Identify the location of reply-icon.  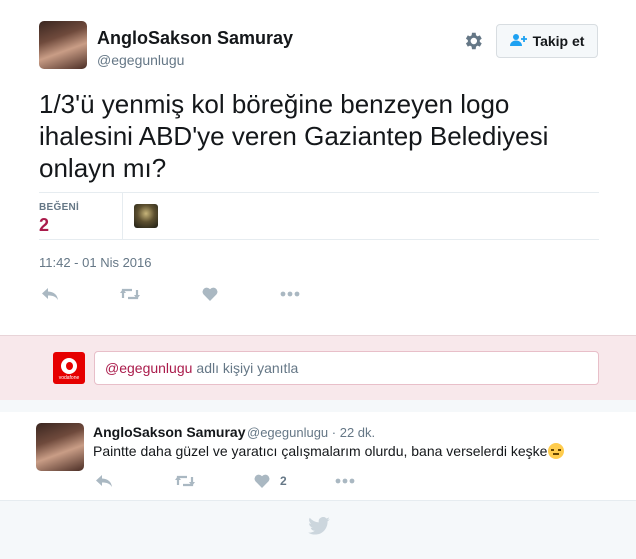
(50, 294).